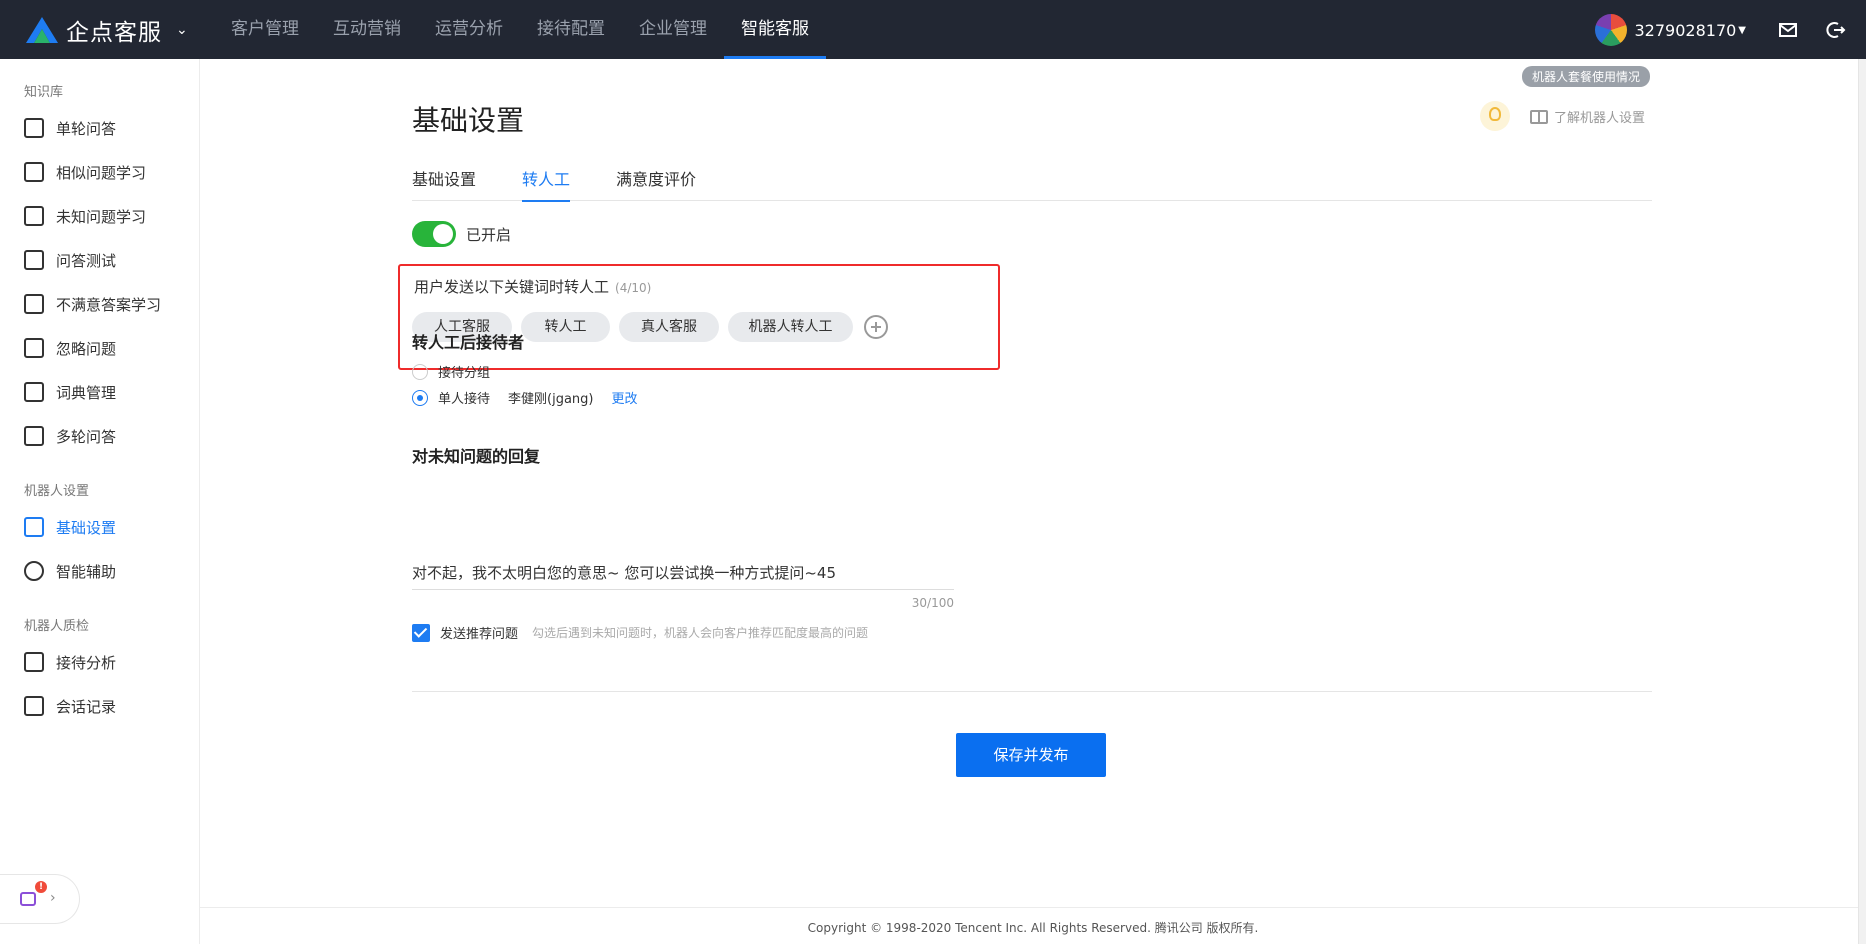 This screenshot has height=944, width=1866. Describe the element at coordinates (683, 576) in the screenshot. I see `unknown-reply-input: 对不起，我不太明白您的意思~ 您可以尝试换一种方式提问~45` at that location.